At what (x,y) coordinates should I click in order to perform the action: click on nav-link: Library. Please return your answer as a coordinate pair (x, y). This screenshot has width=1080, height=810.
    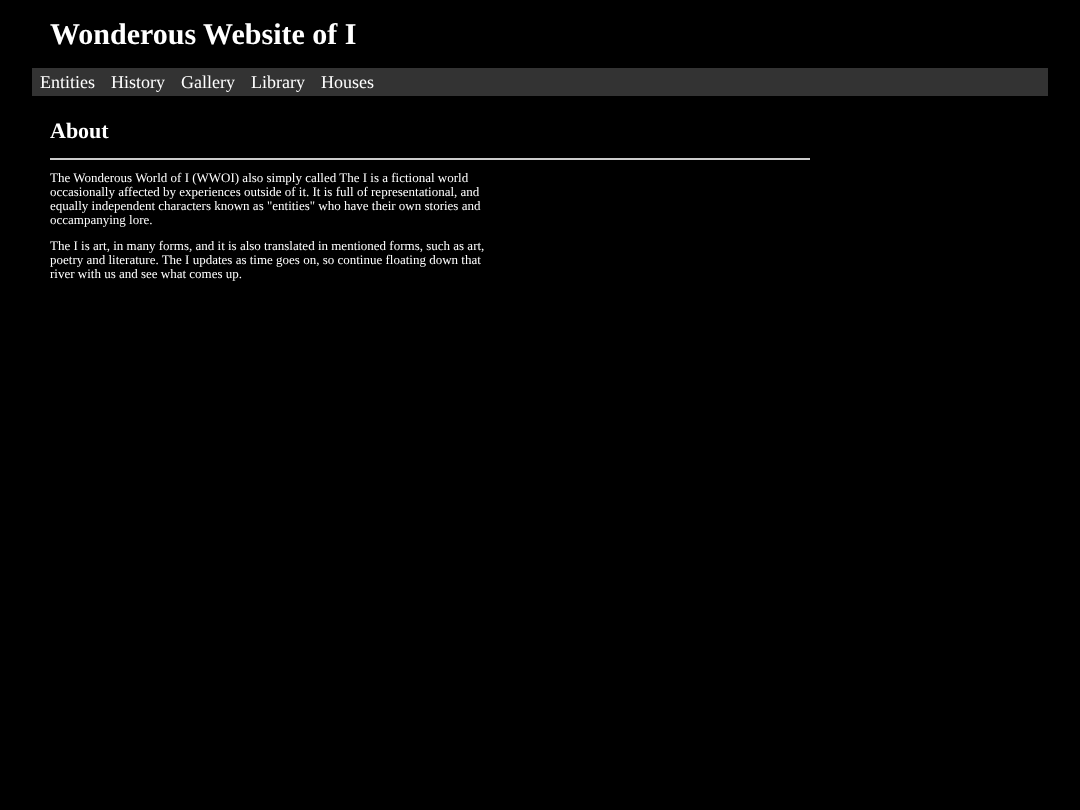
    Looking at the image, I should click on (278, 82).